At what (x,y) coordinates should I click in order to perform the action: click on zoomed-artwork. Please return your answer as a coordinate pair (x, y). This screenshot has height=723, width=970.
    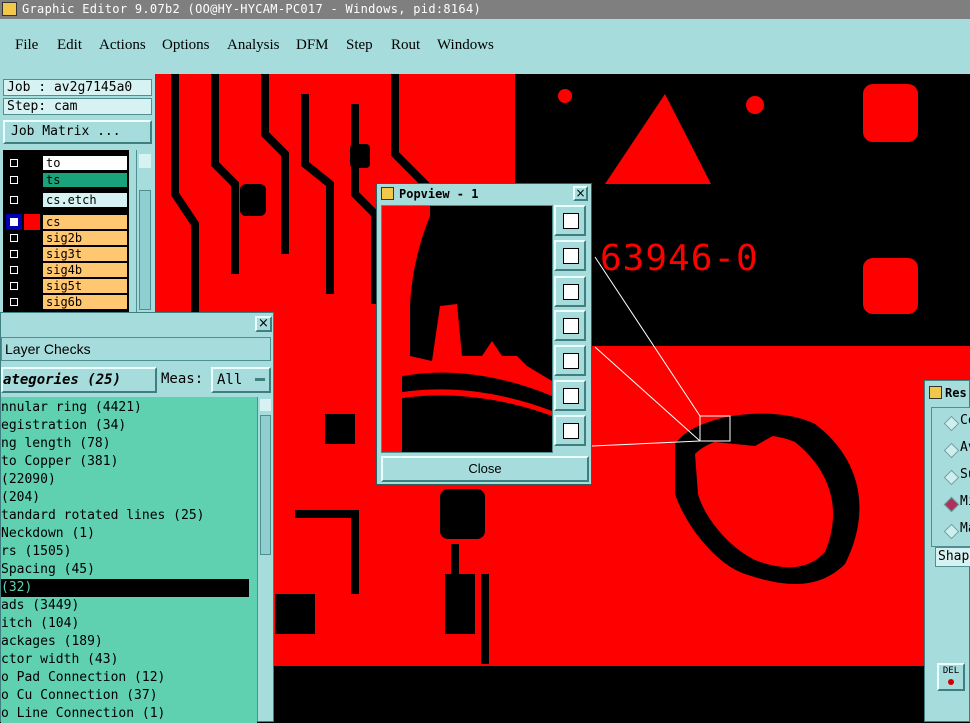
    Looking at the image, I should click on (467, 329).